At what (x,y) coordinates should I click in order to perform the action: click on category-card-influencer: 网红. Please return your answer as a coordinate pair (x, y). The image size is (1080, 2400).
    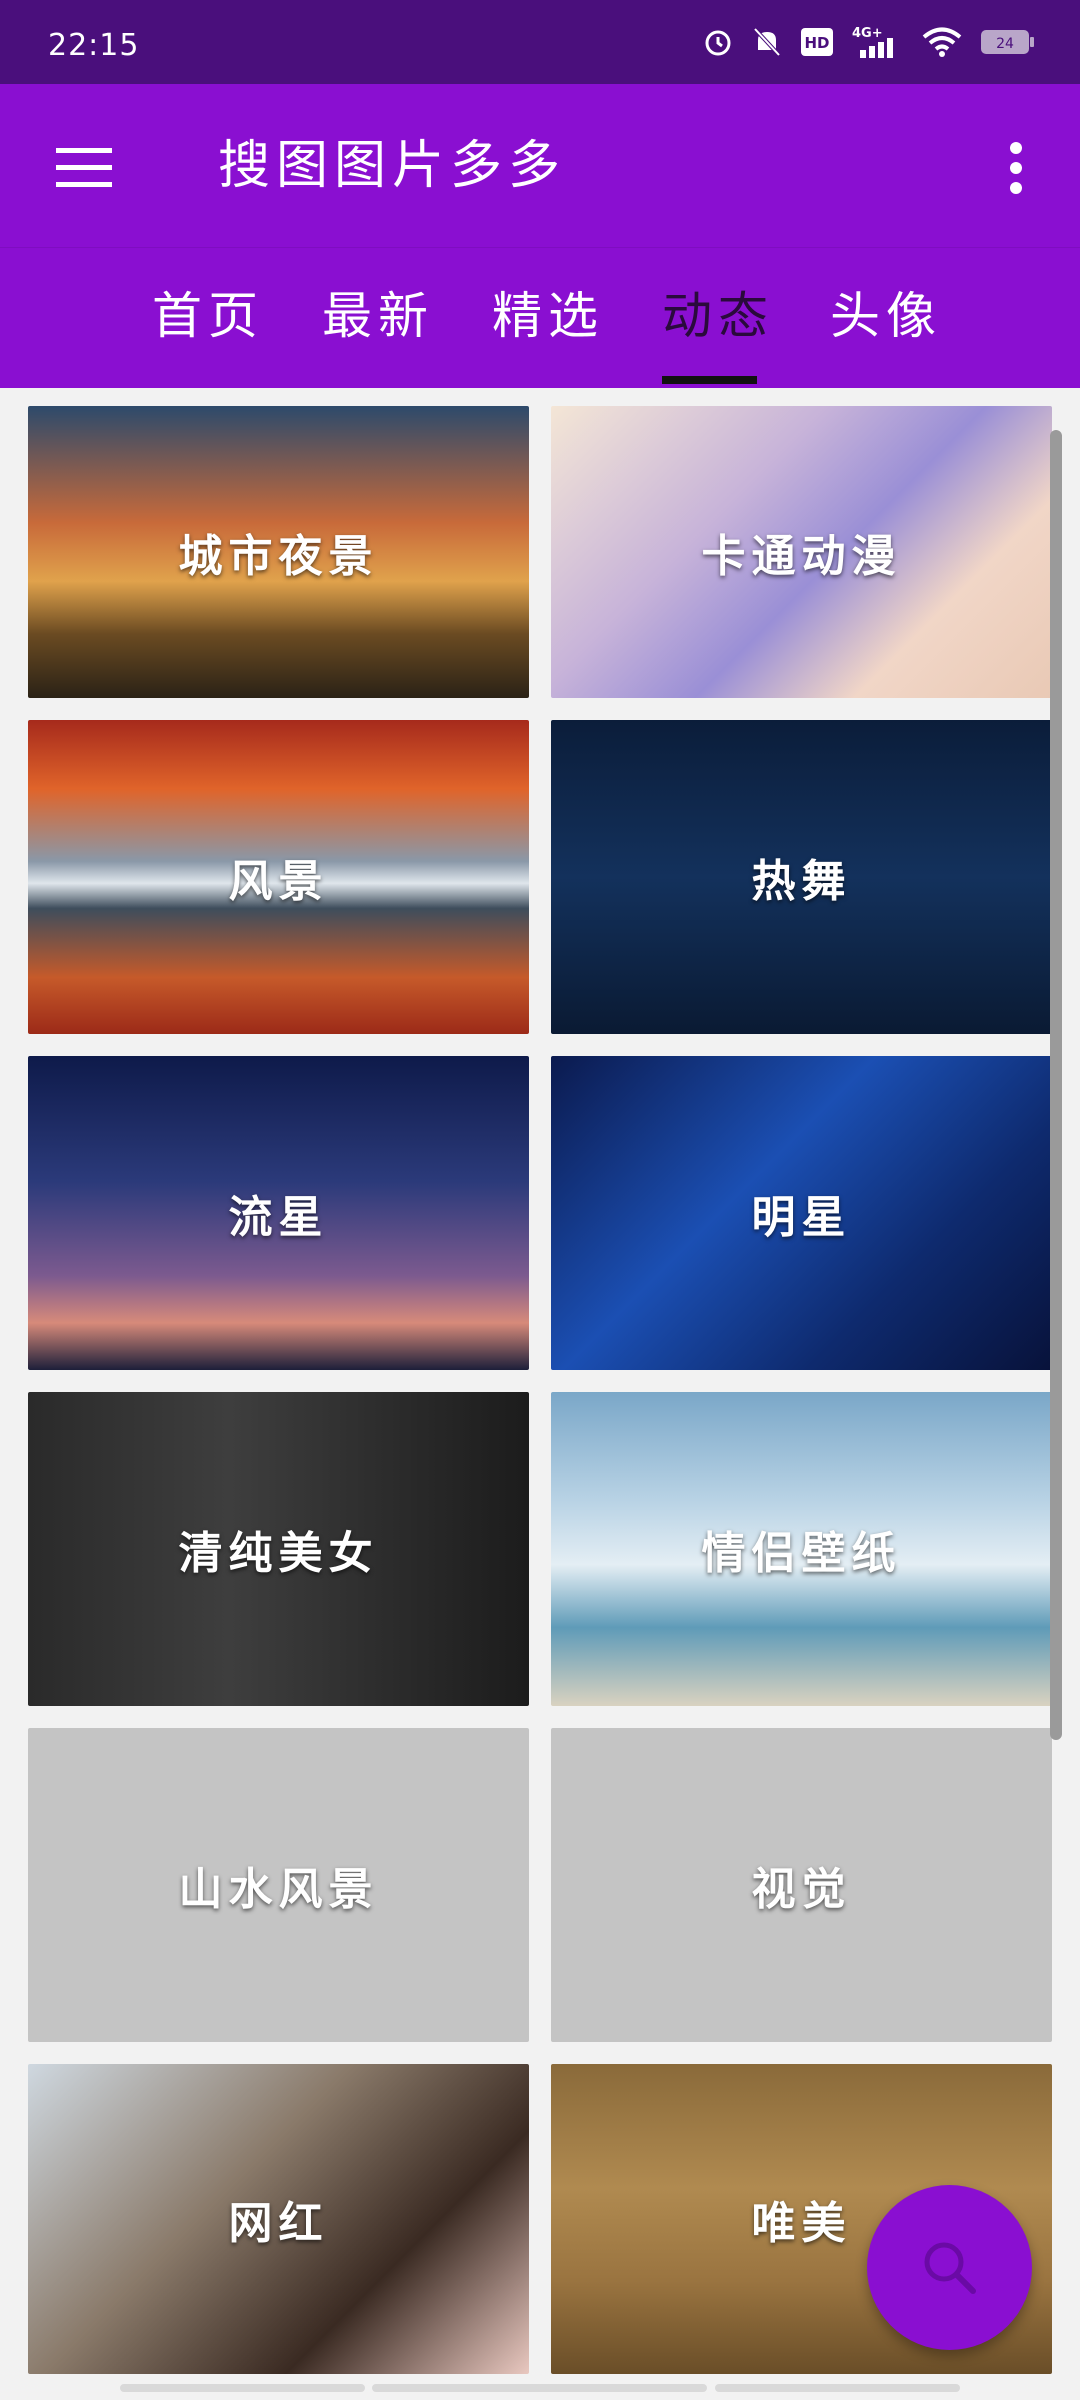
    Looking at the image, I should click on (278, 2219).